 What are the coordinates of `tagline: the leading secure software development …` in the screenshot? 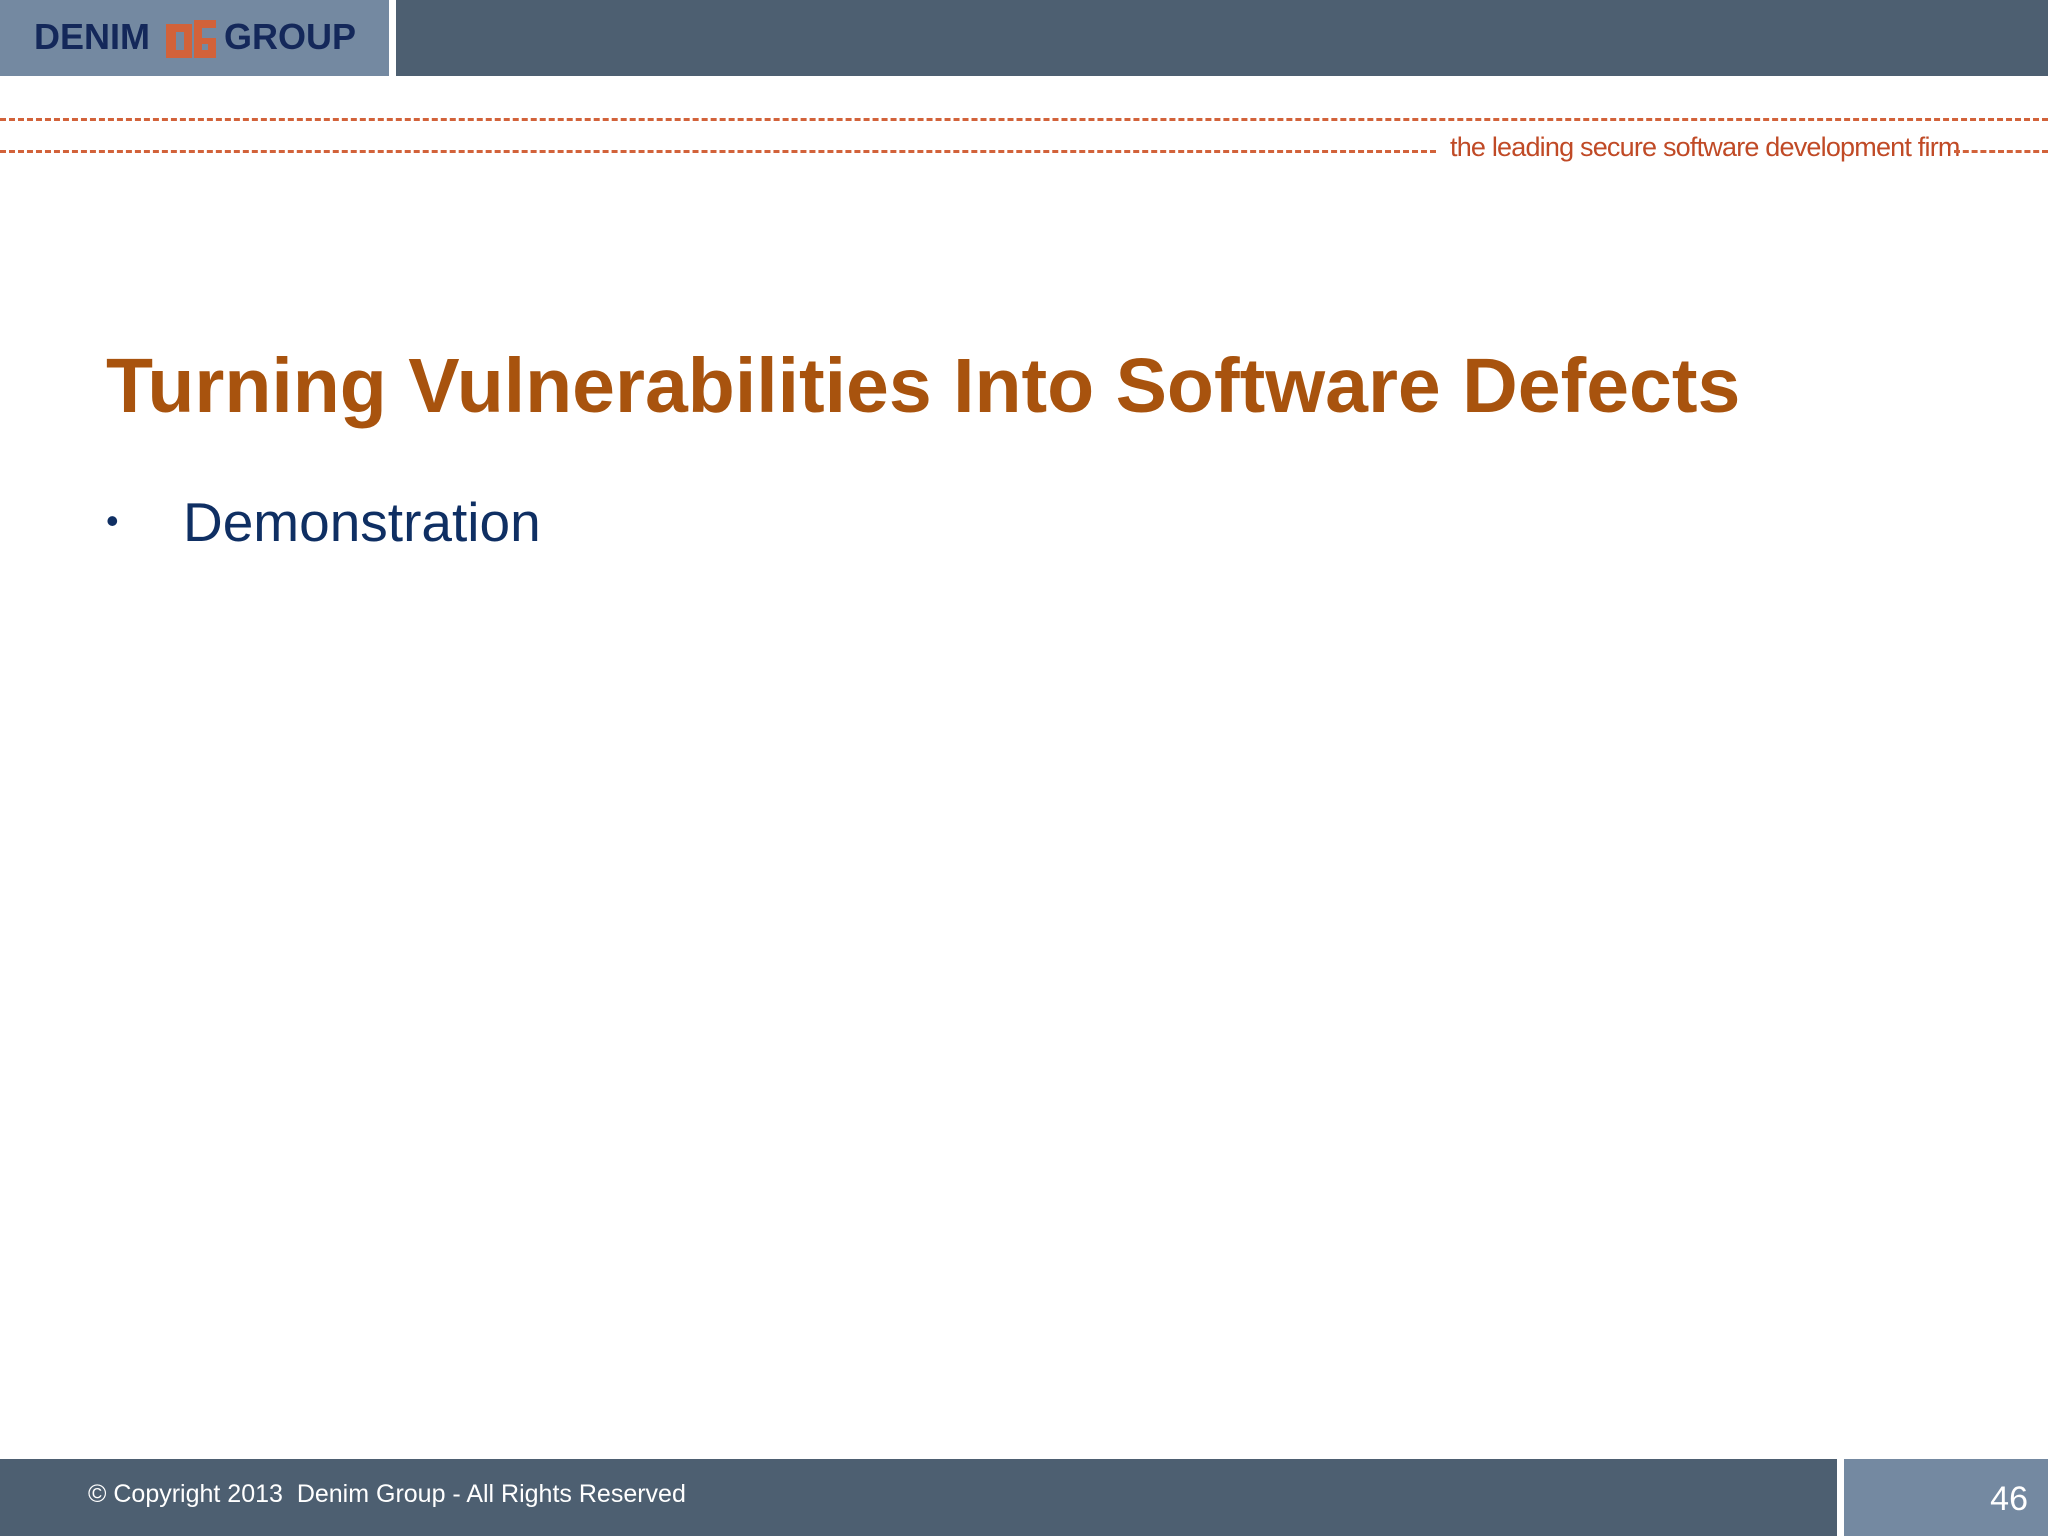 It's located at (1705, 147).